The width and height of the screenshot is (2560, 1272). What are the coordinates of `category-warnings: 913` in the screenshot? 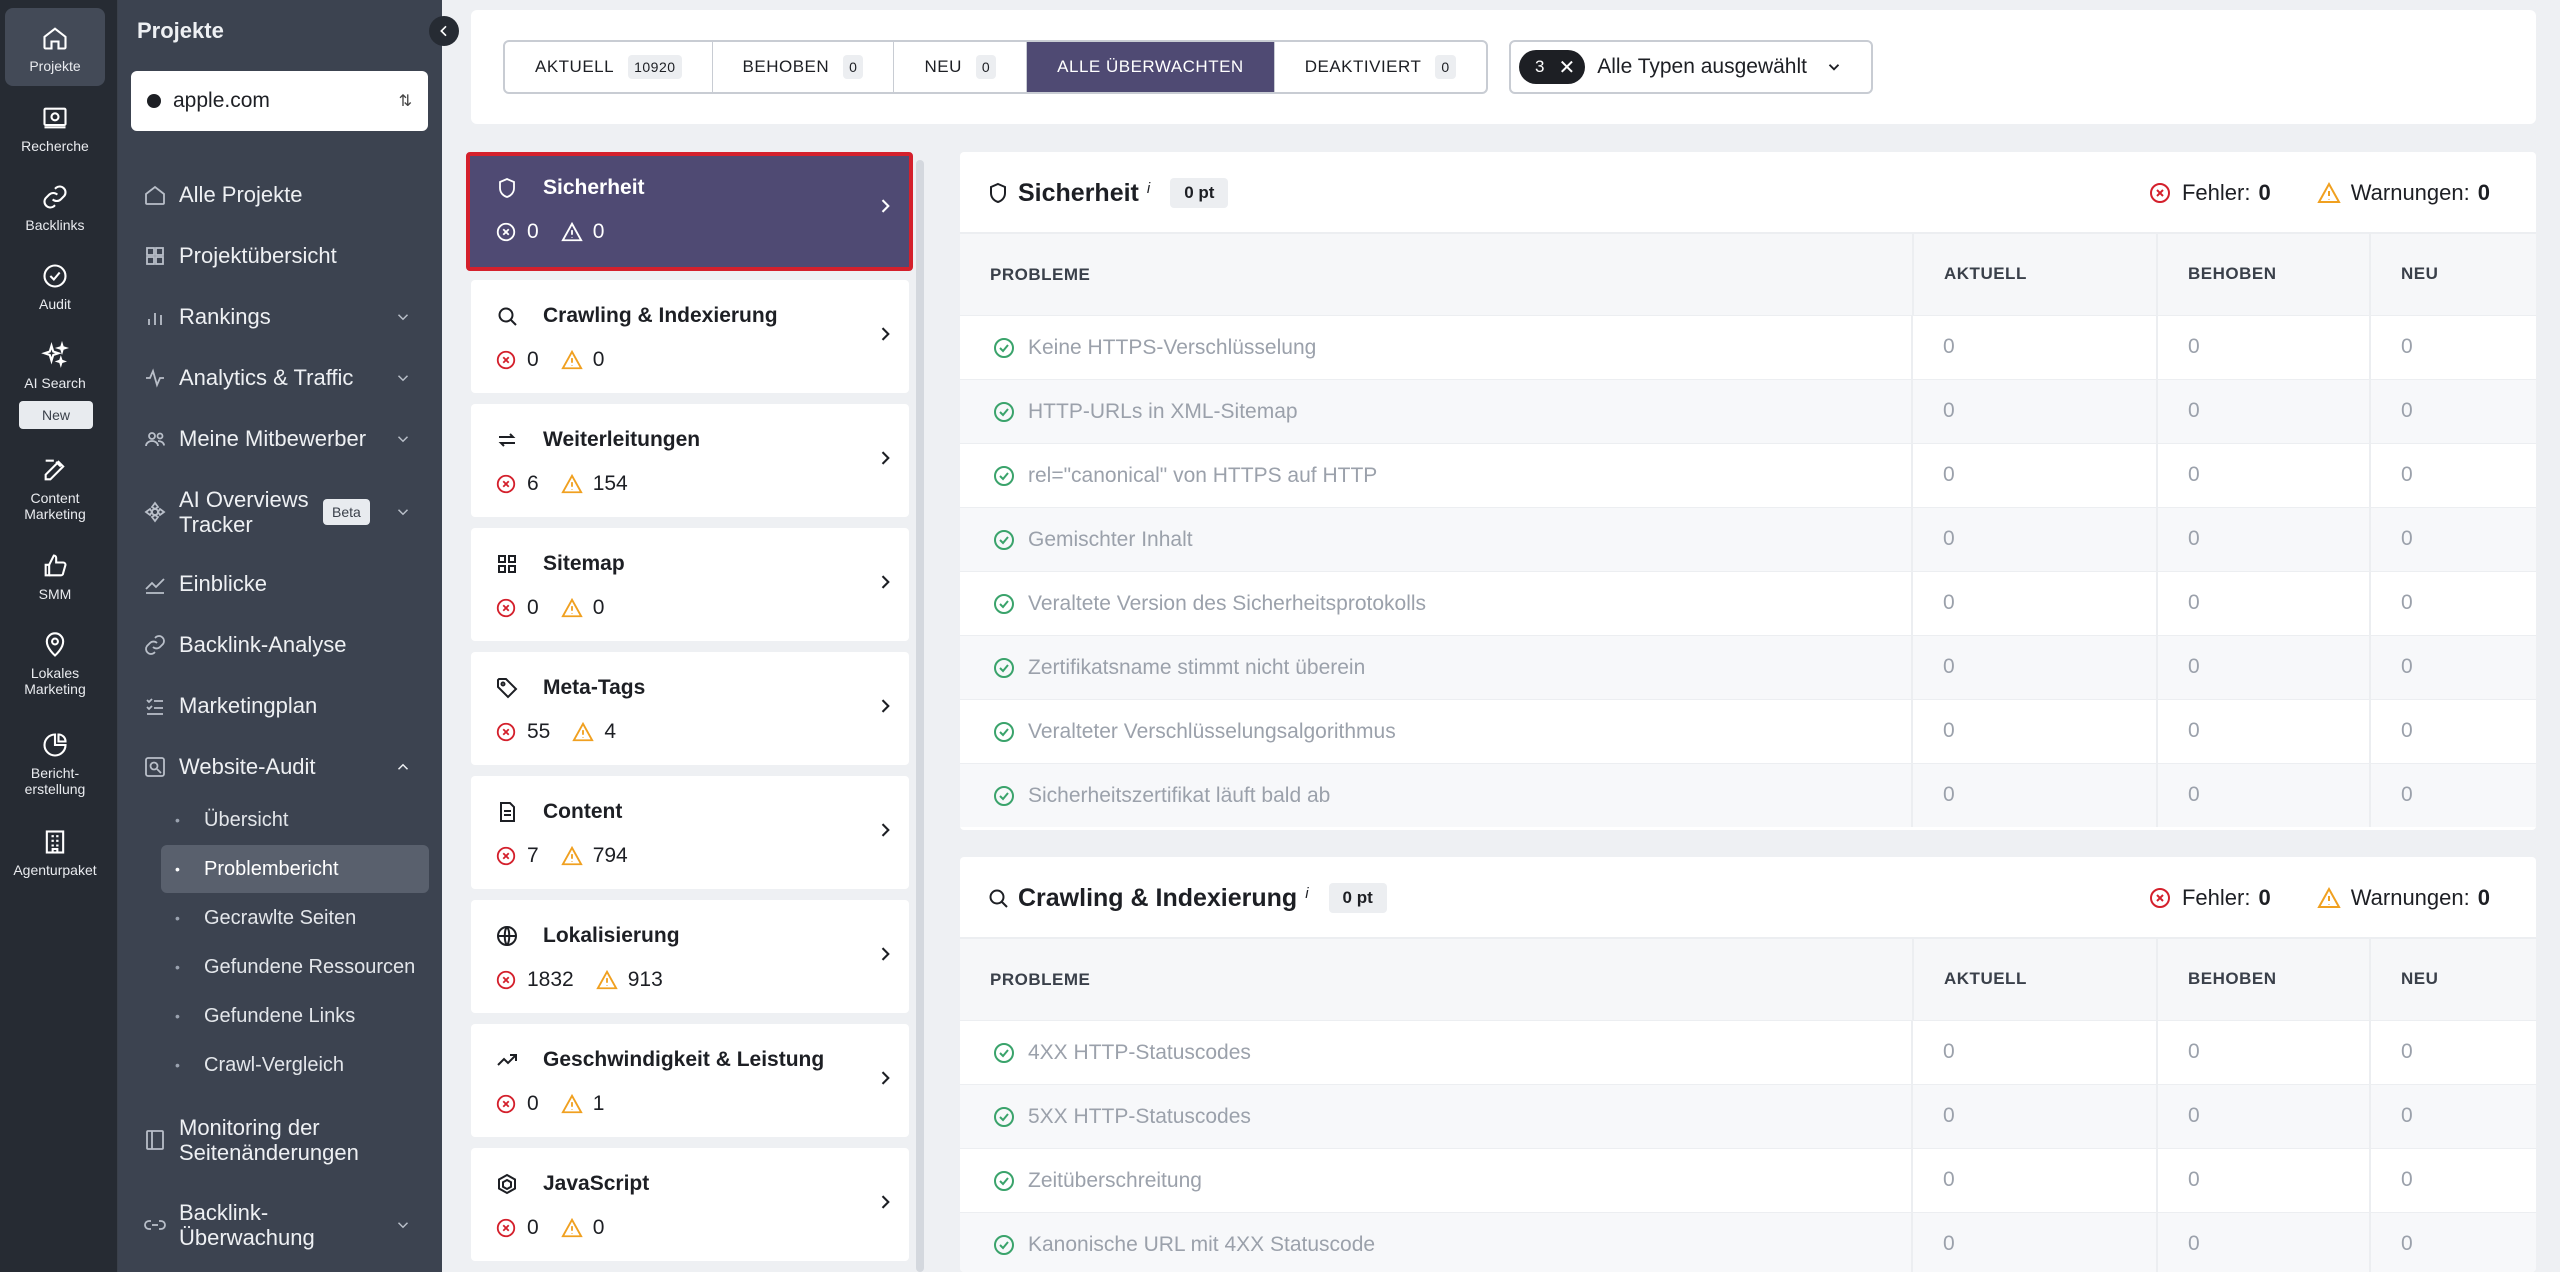 It's located at (645, 979).